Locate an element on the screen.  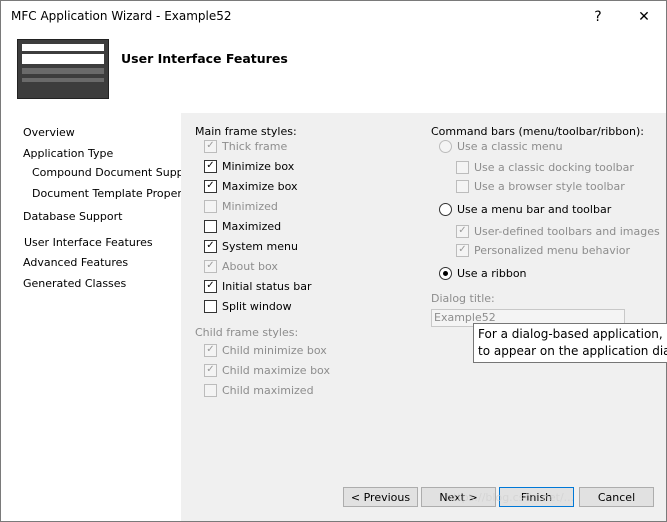
nav-item-compound-document-support: Compound Document Support is located at coordinates (115, 172).